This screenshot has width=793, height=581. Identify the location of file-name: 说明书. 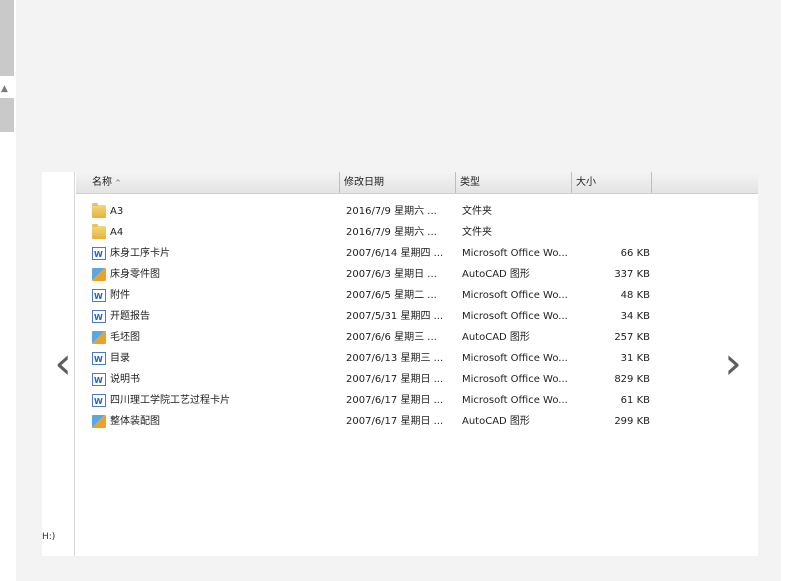
(125, 379).